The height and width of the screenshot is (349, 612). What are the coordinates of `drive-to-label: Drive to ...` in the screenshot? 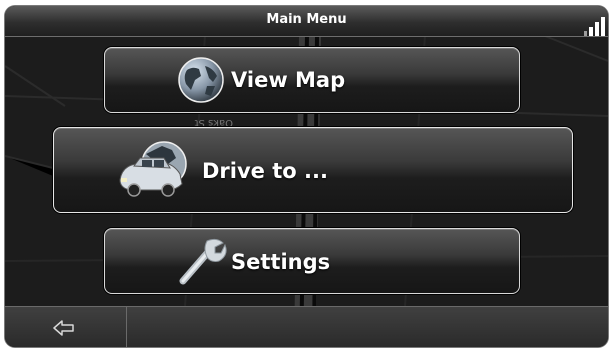 It's located at (265, 171).